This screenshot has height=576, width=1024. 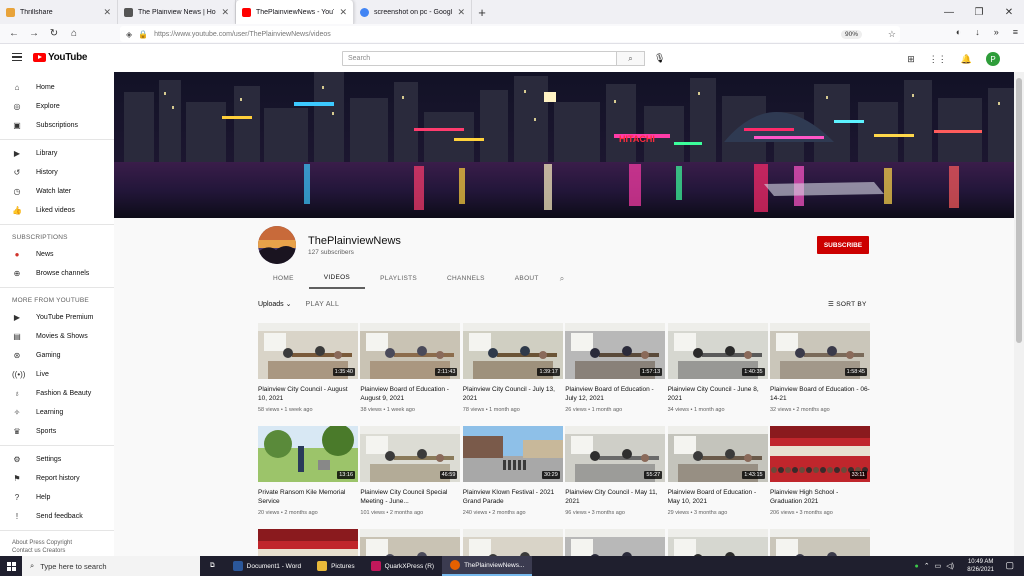 I want to click on video-thumbnail: 33:11, so click(x=820, y=454).